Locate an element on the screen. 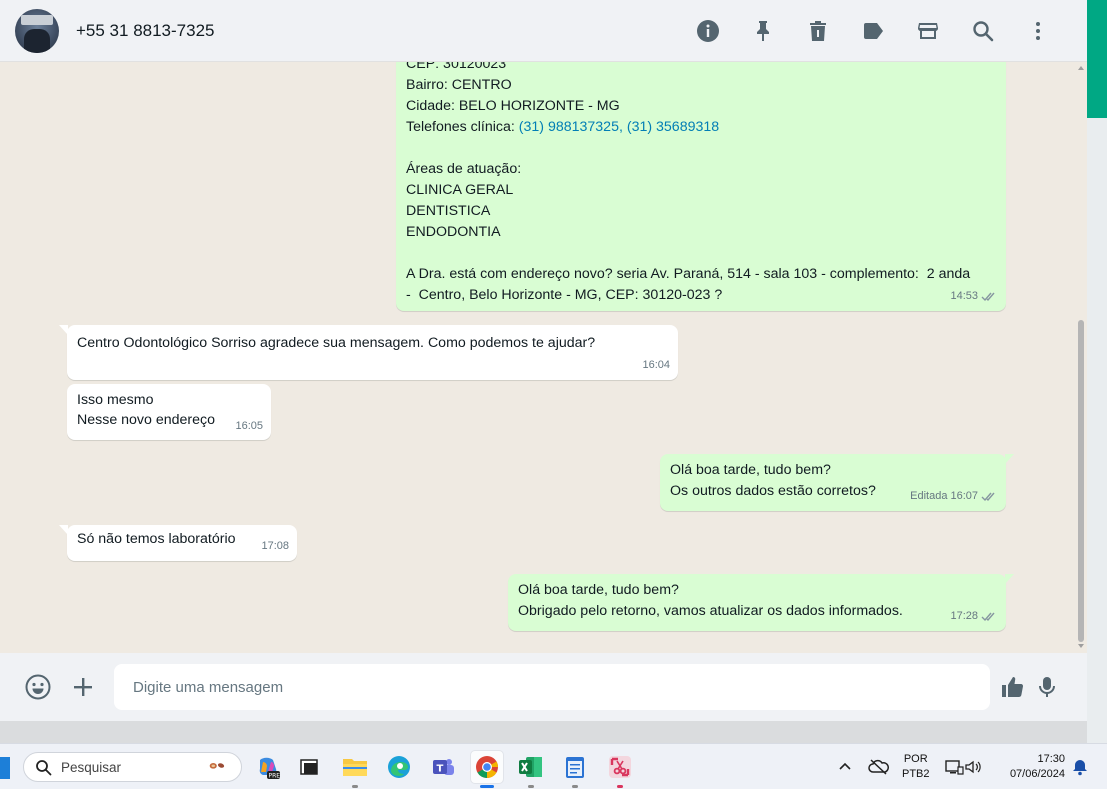  taskbar-teams: T is located at coordinates (443, 767).